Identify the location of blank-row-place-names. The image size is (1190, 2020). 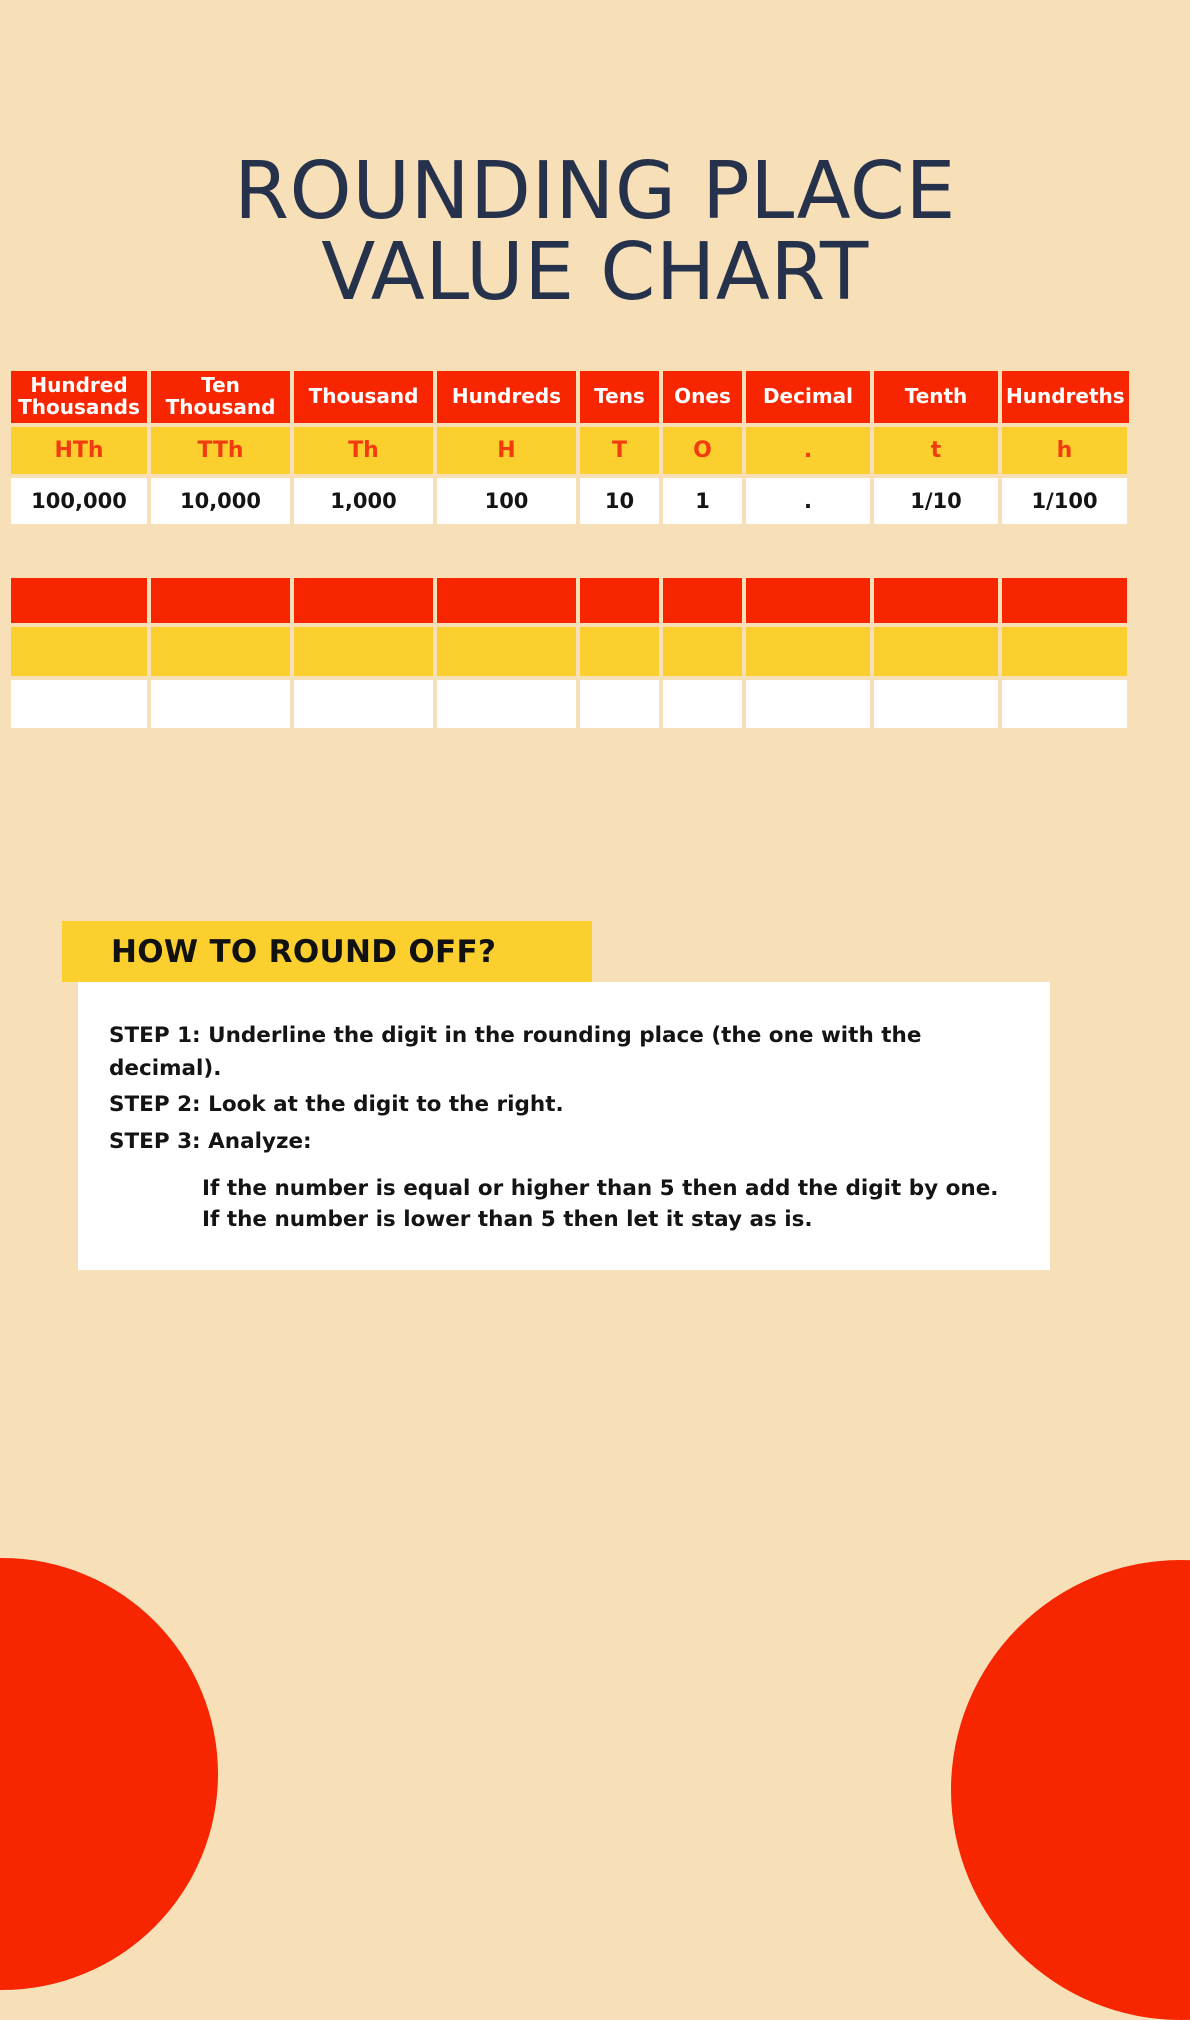
(595, 600).